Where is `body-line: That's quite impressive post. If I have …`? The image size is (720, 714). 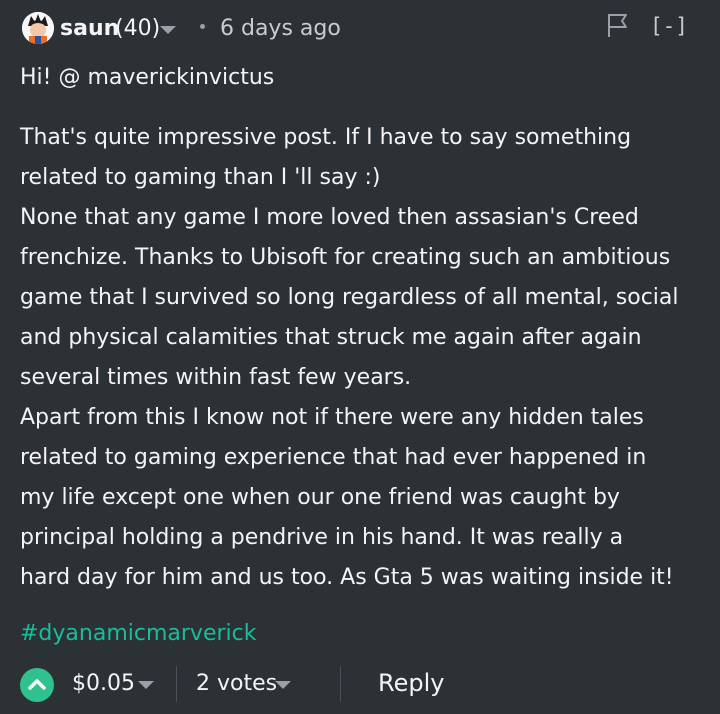 body-line: That's quite impressive post. If I have … is located at coordinates (326, 137).